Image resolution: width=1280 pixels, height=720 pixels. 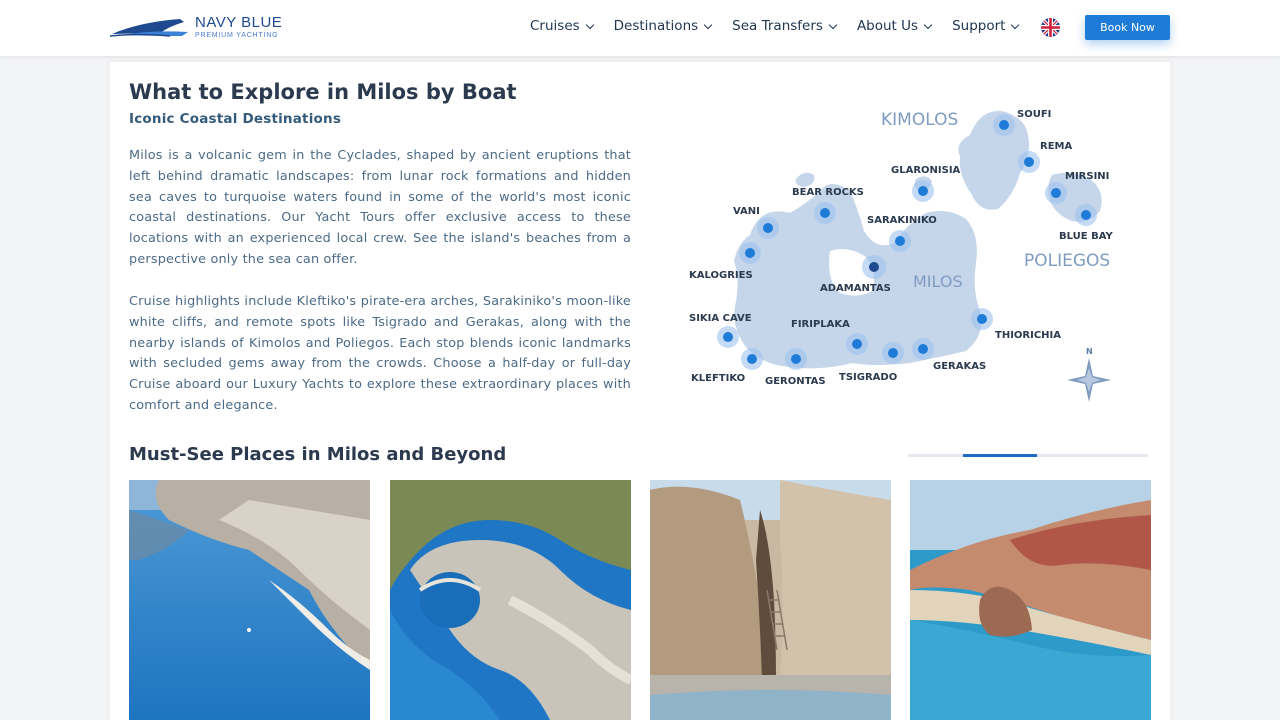 I want to click on gallery-slider-thumb, so click(x=1000, y=455).